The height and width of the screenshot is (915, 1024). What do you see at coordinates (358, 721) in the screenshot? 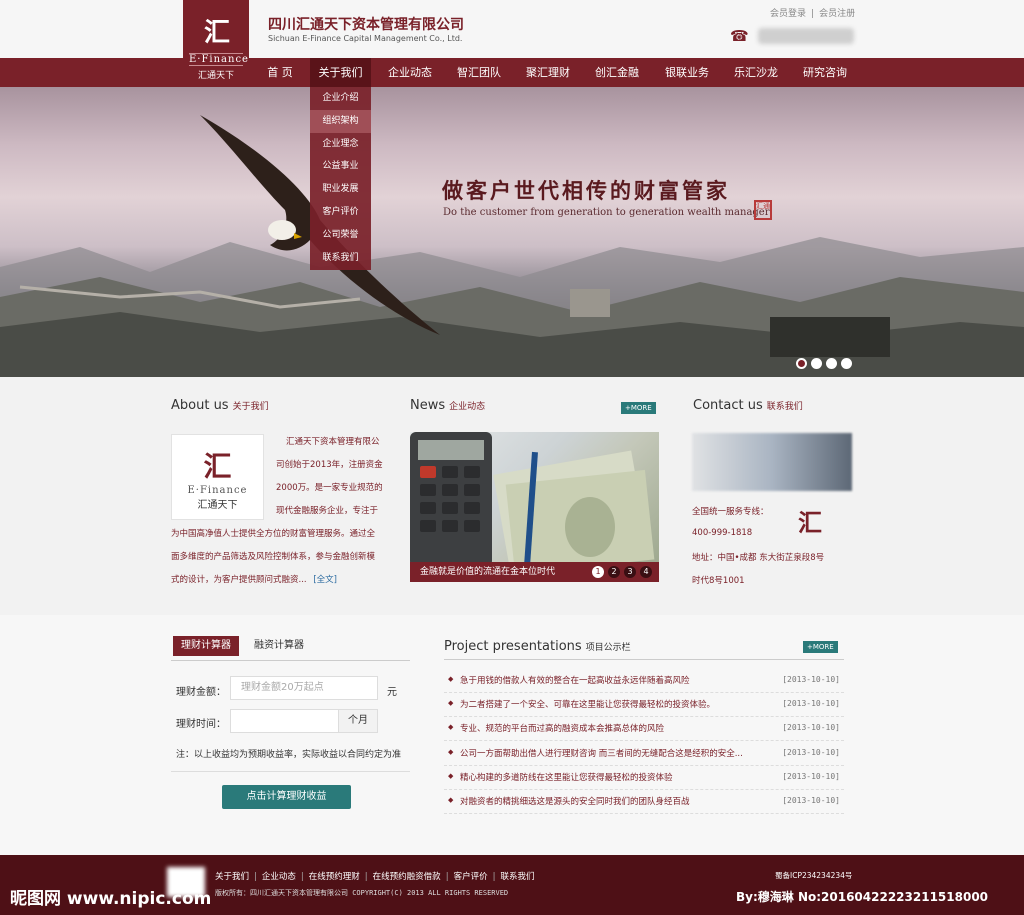
I see `time-unit: 个月` at bounding box center [358, 721].